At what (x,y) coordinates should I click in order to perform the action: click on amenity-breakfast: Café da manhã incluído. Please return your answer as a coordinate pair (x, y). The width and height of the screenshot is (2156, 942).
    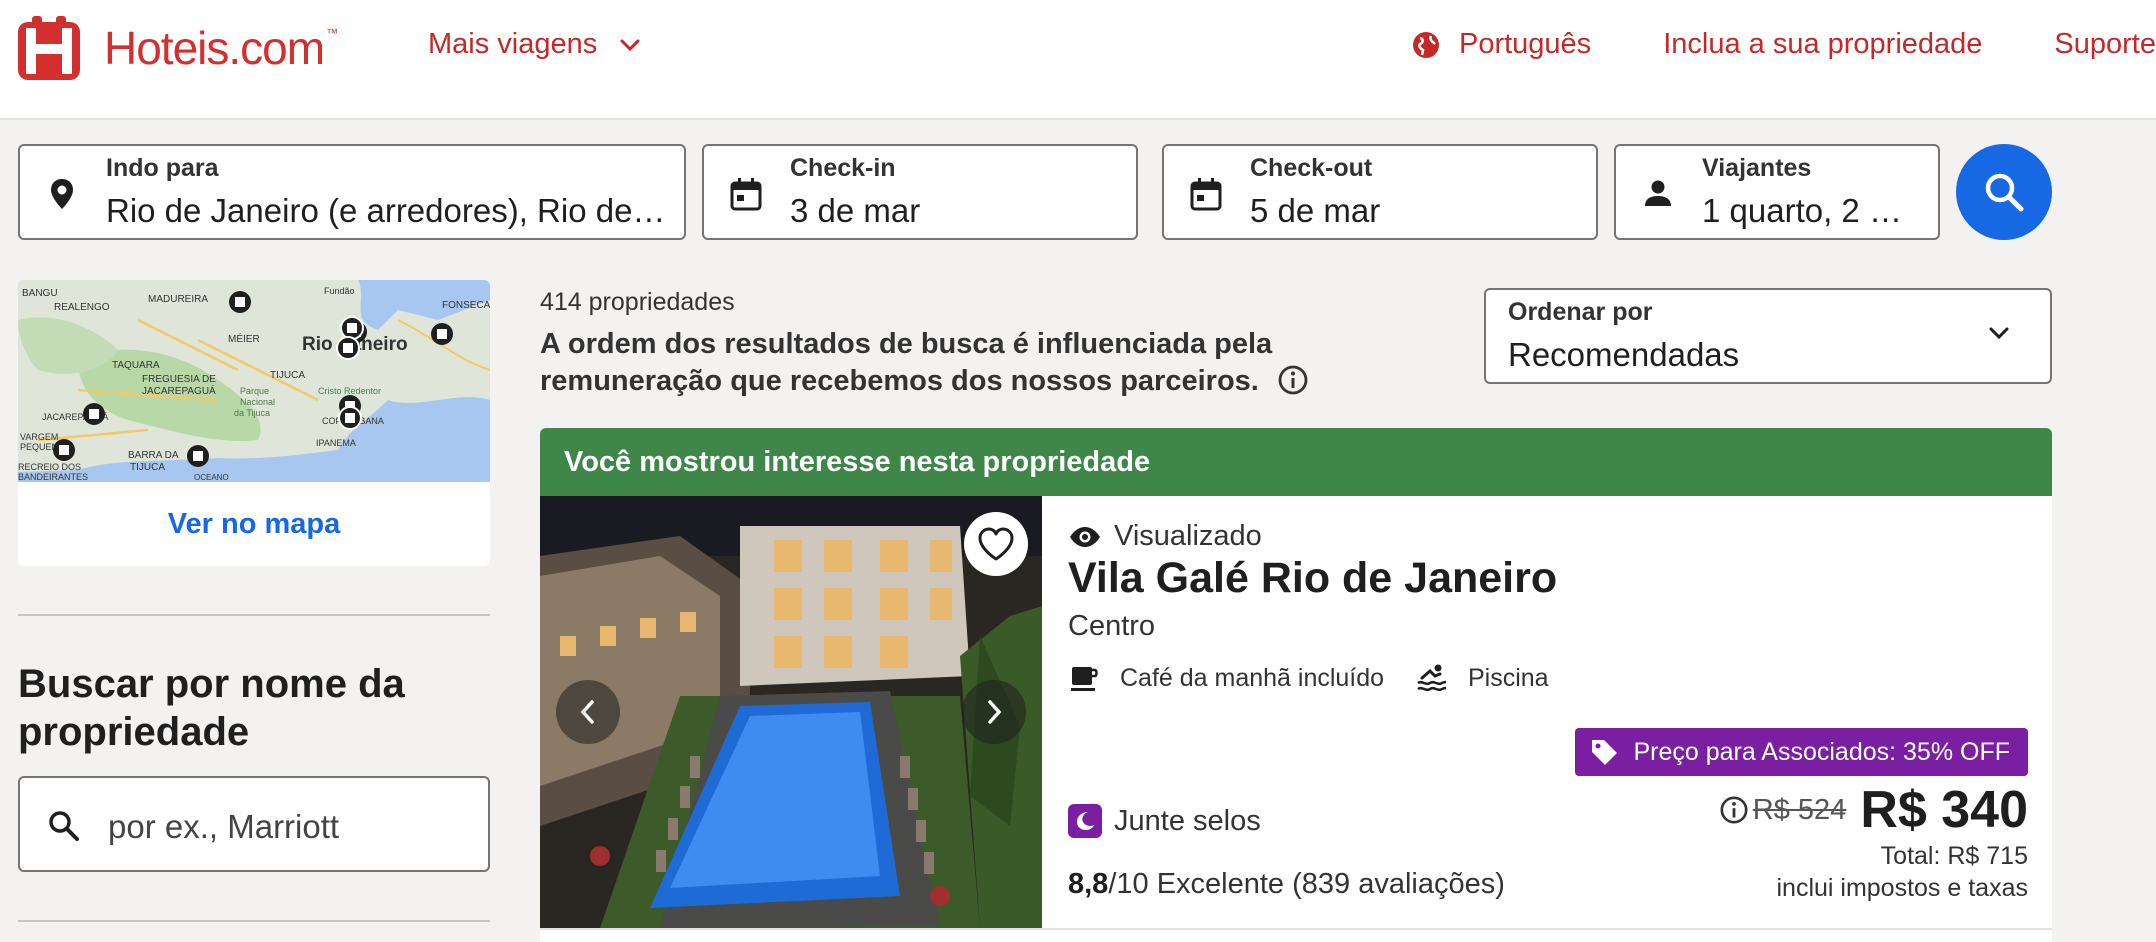
    Looking at the image, I should click on (1226, 678).